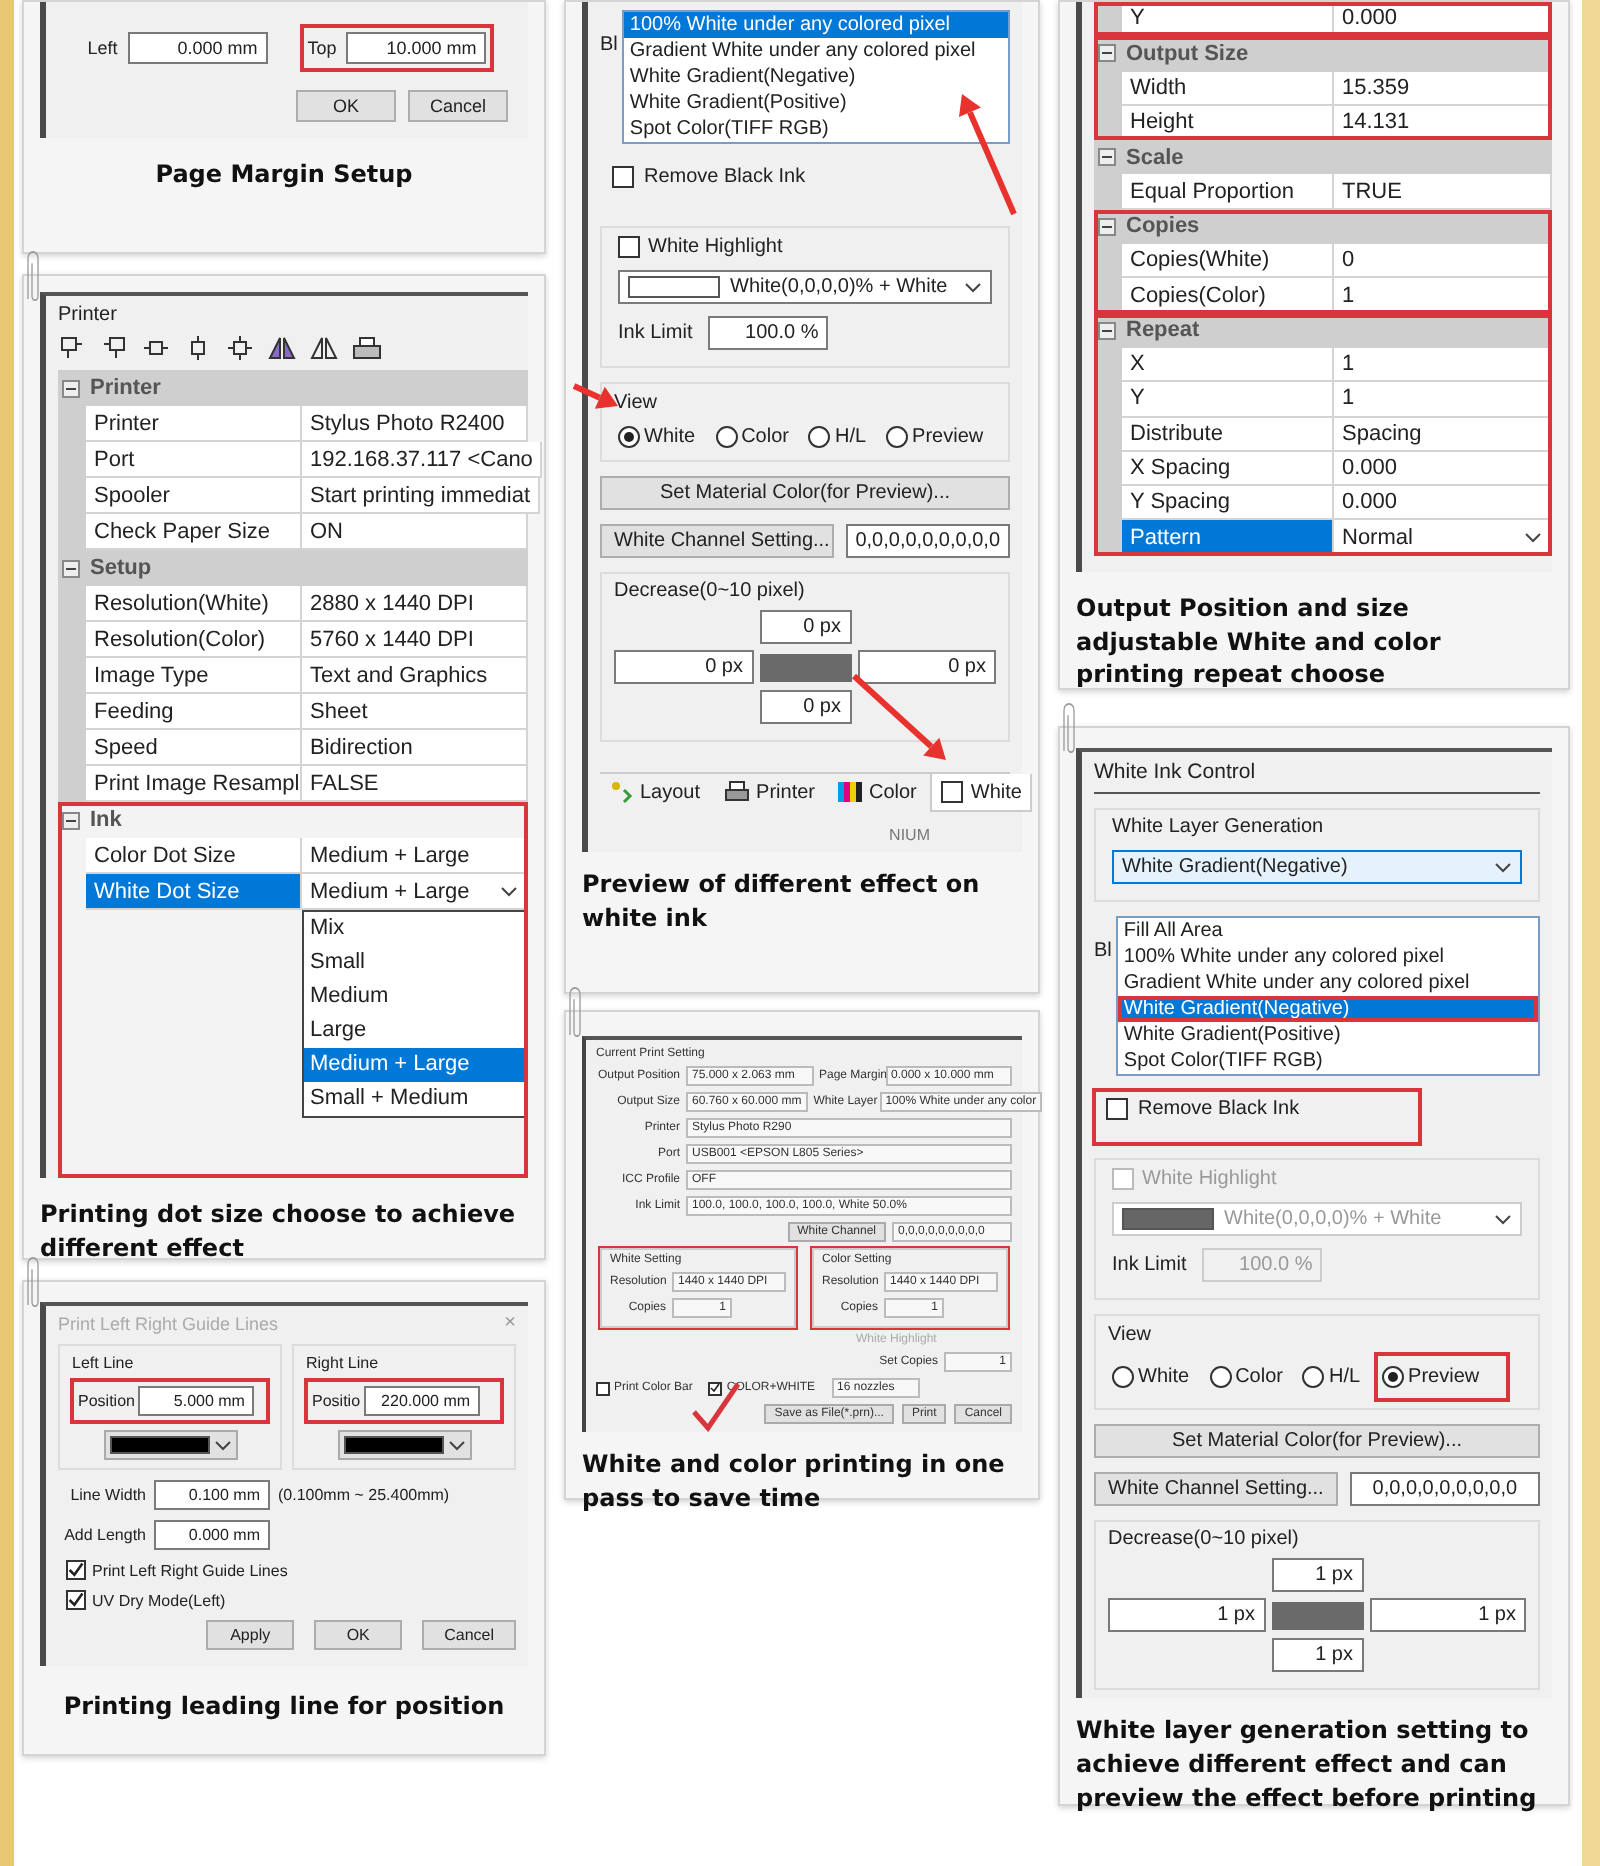  Describe the element at coordinates (194, 532) in the screenshot. I see `property-name: Check Paper Size` at that location.